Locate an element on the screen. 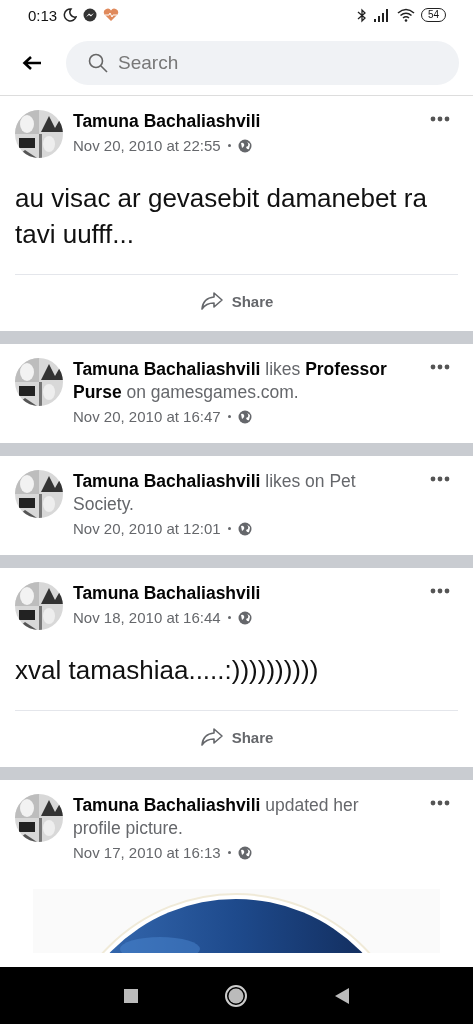  post-heading: Tamuna Bachaliashvili likes Professor Purse on gamesgames.com. is located at coordinates (230, 381).